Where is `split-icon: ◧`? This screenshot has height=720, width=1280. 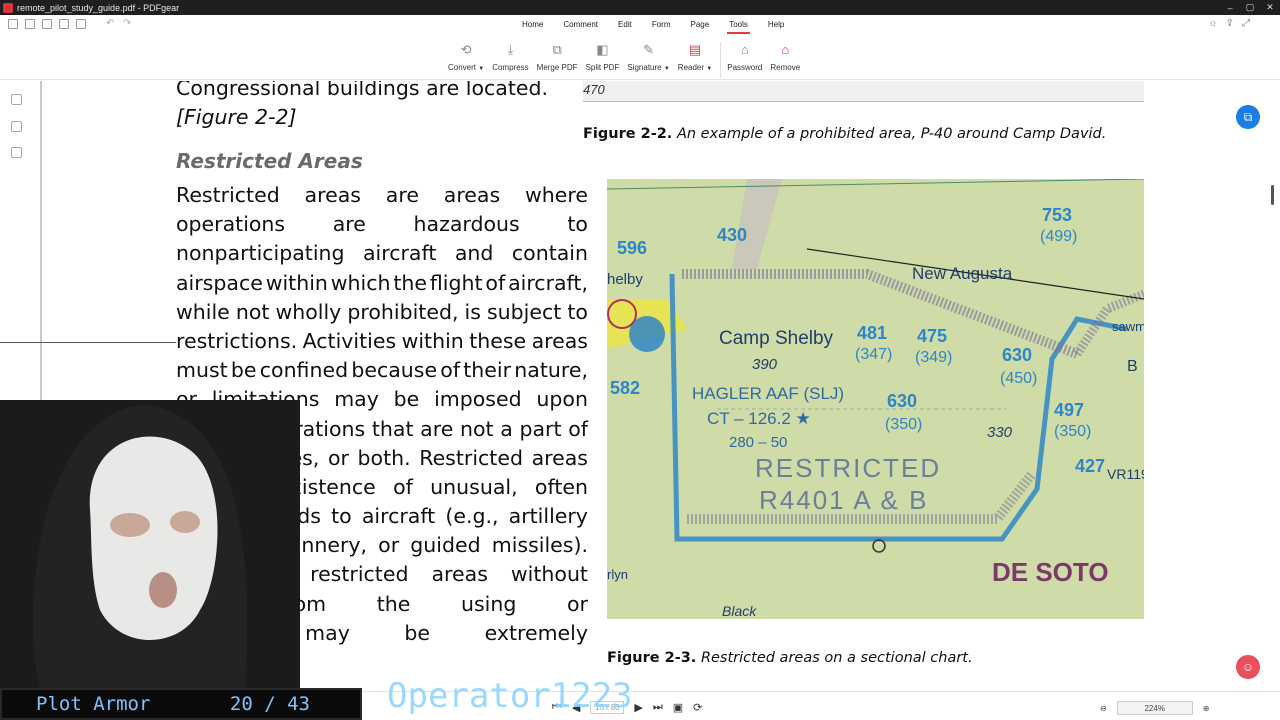 split-icon: ◧ is located at coordinates (602, 49).